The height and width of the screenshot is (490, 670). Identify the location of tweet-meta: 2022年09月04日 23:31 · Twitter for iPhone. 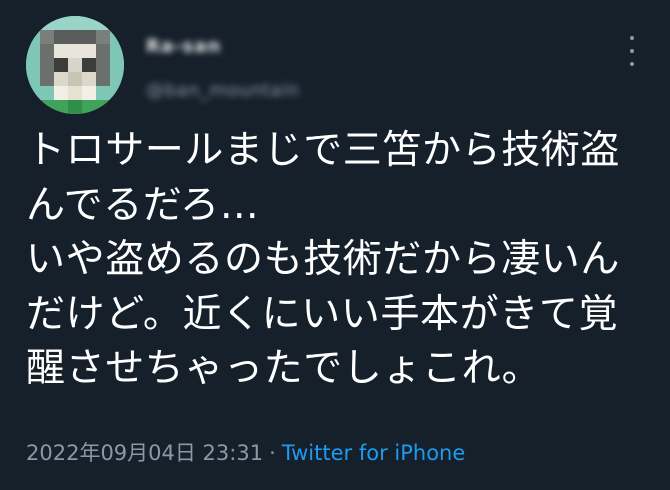
(245, 453).